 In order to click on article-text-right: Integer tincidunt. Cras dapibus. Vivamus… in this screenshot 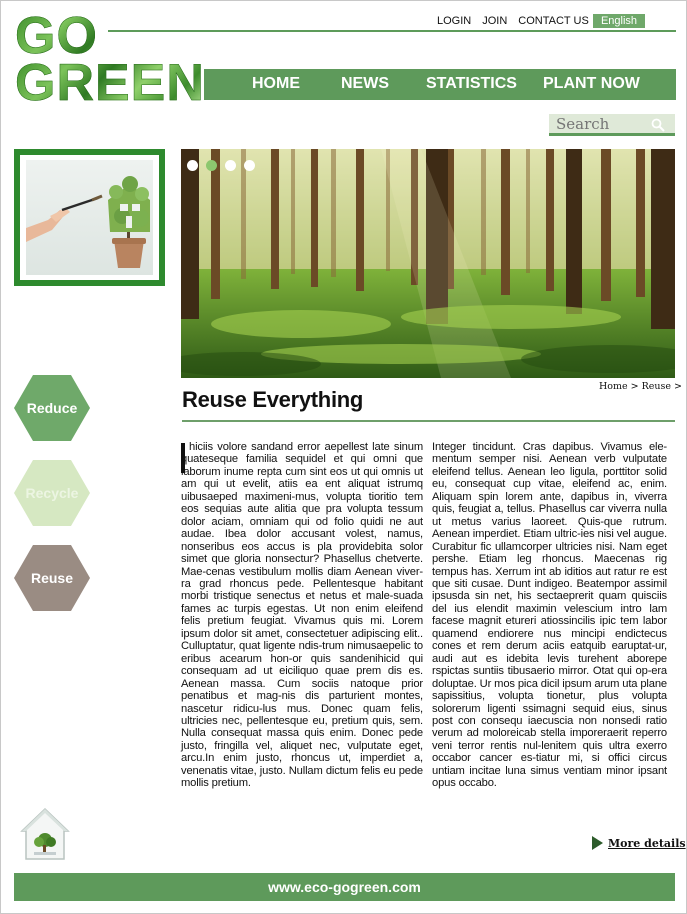, I will do `click(549, 615)`.